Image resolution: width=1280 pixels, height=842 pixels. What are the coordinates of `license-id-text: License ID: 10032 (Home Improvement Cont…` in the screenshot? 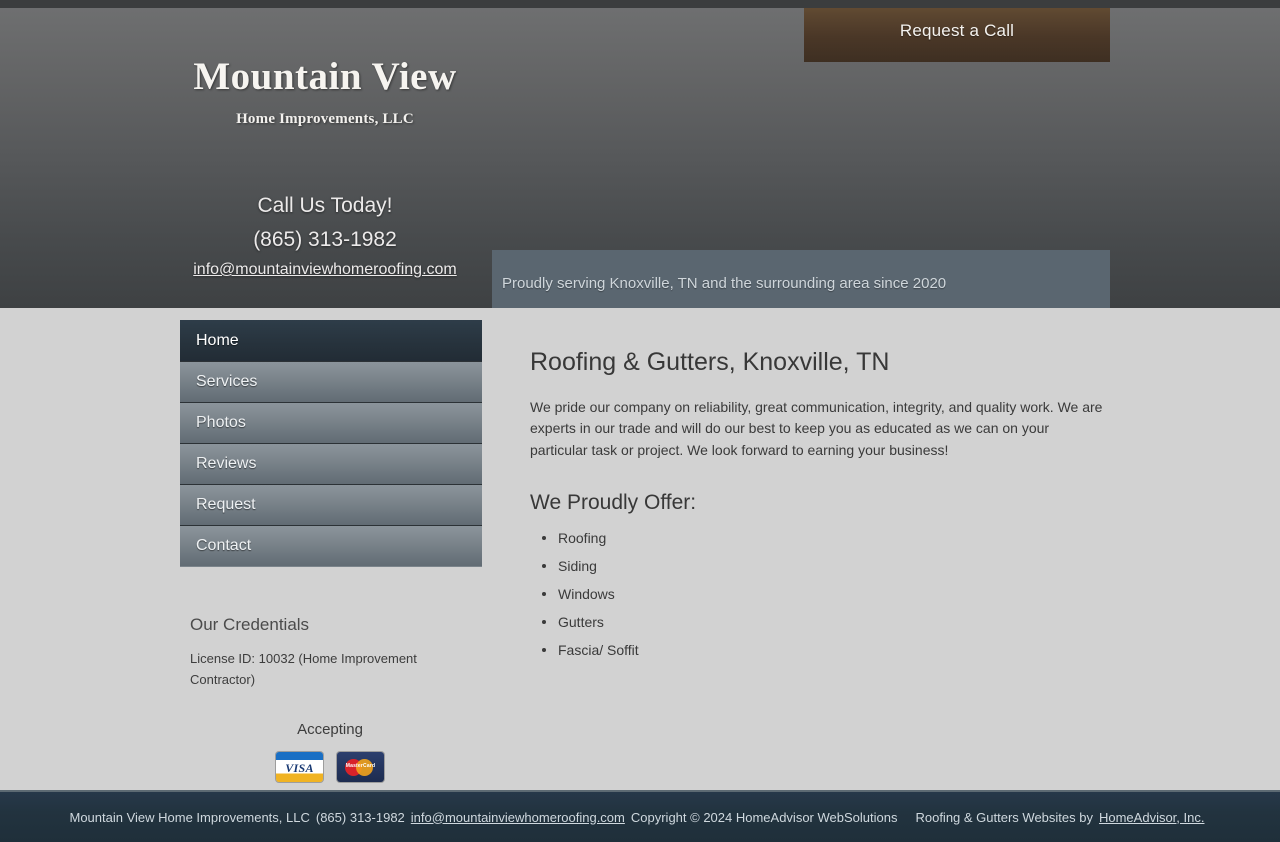 It's located at (303, 669).